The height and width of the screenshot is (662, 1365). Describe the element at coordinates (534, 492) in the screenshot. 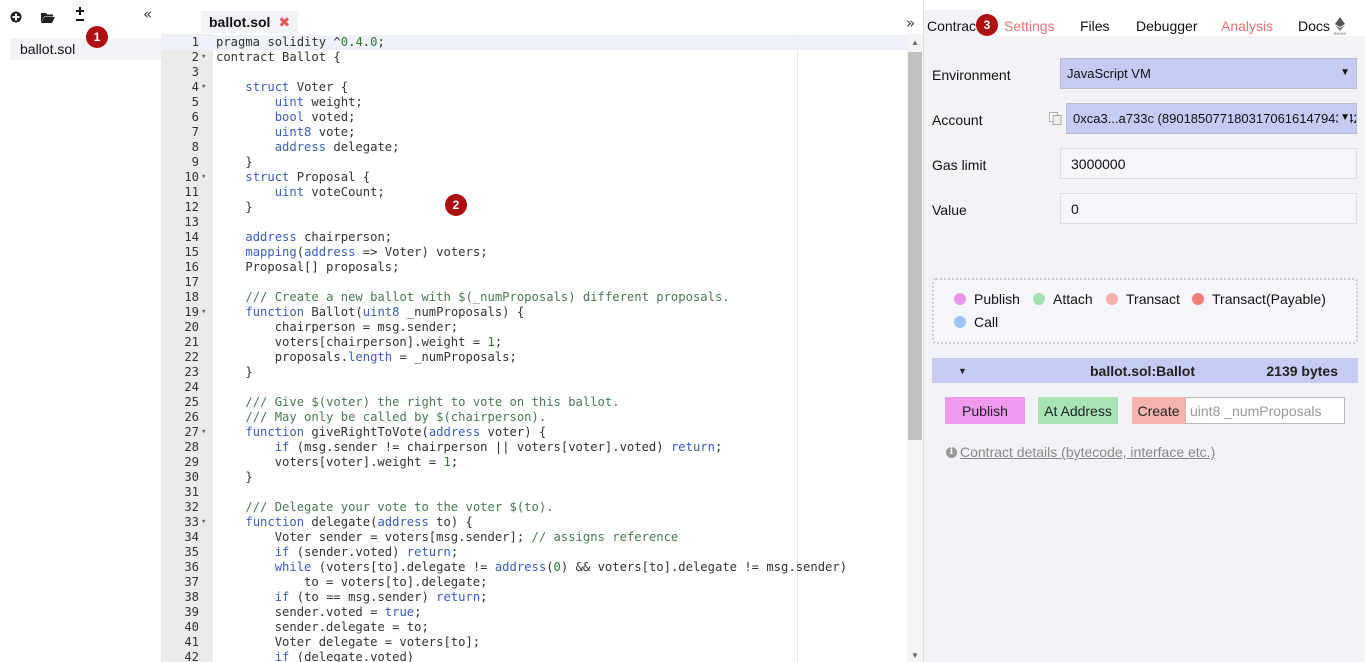

I see `code-line: 31` at that location.